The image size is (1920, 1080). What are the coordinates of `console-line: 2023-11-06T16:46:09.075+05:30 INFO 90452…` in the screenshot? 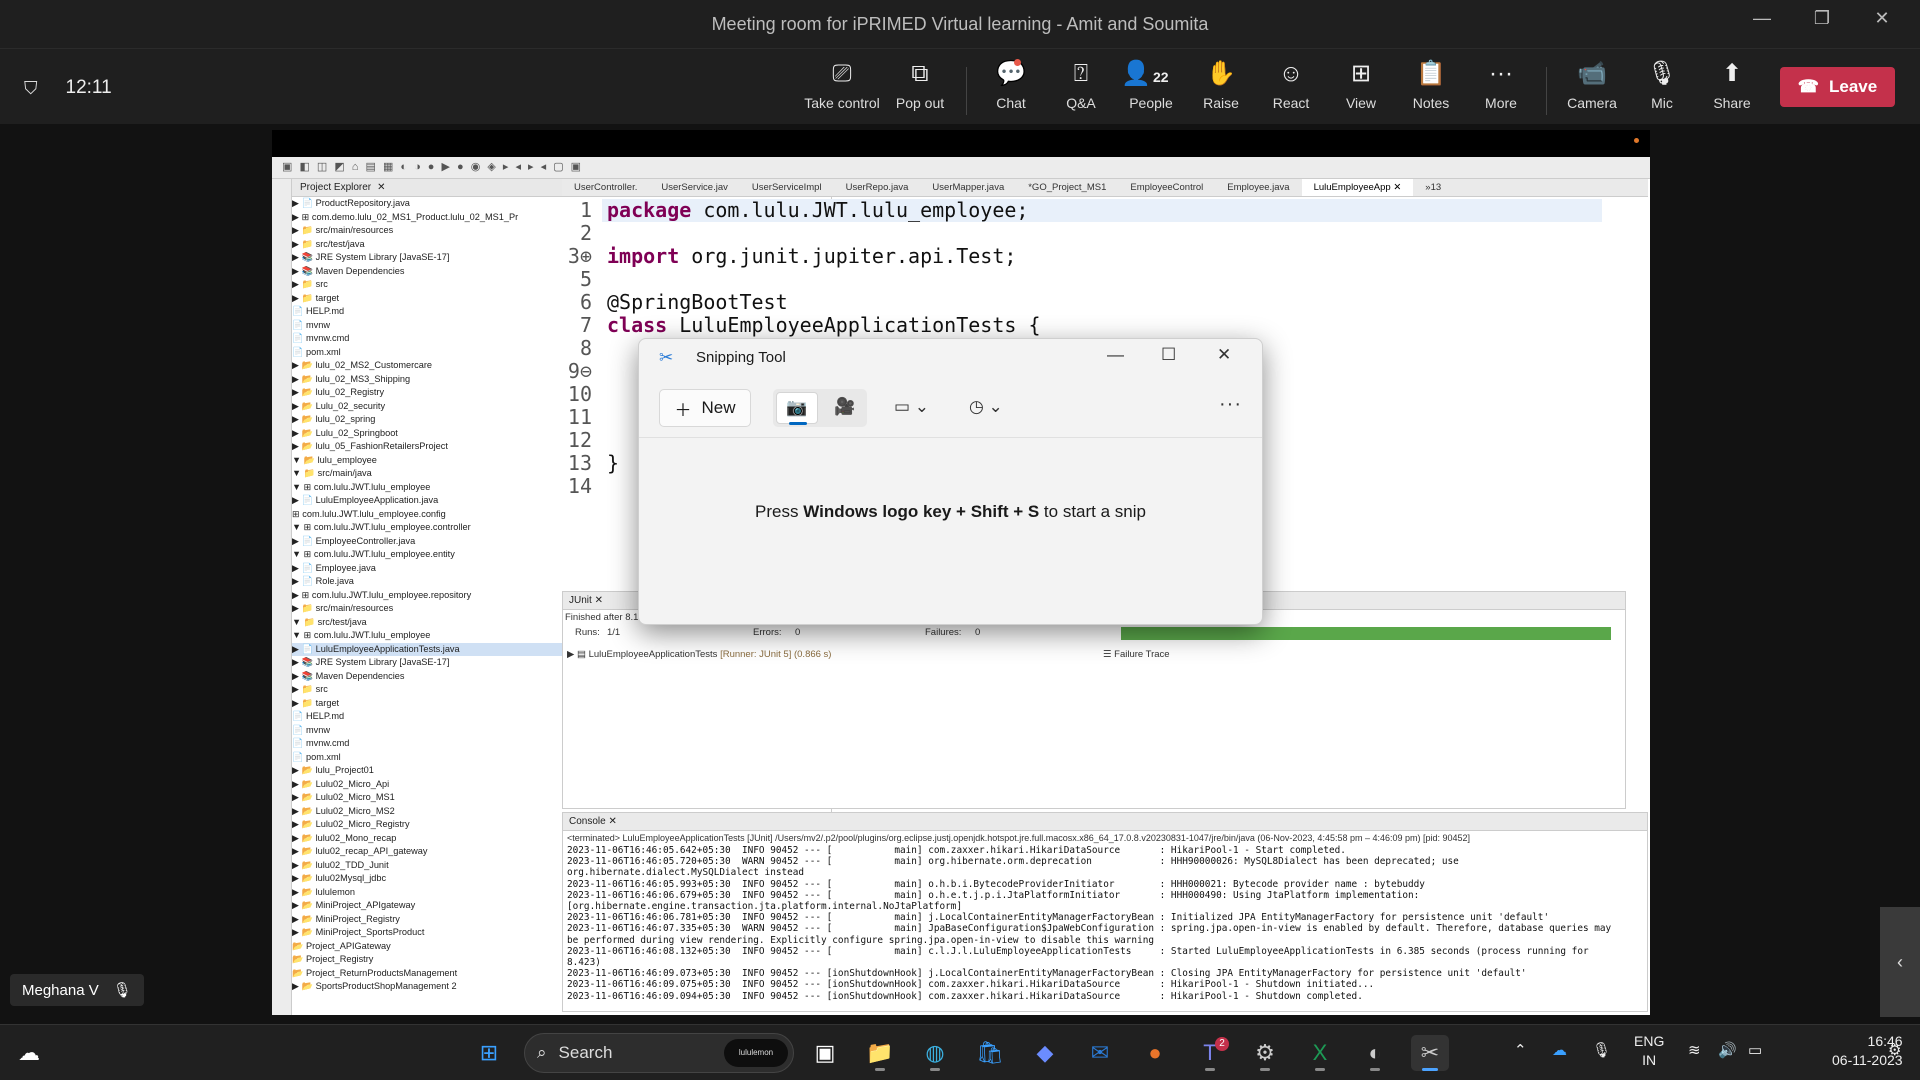 It's located at (971, 985).